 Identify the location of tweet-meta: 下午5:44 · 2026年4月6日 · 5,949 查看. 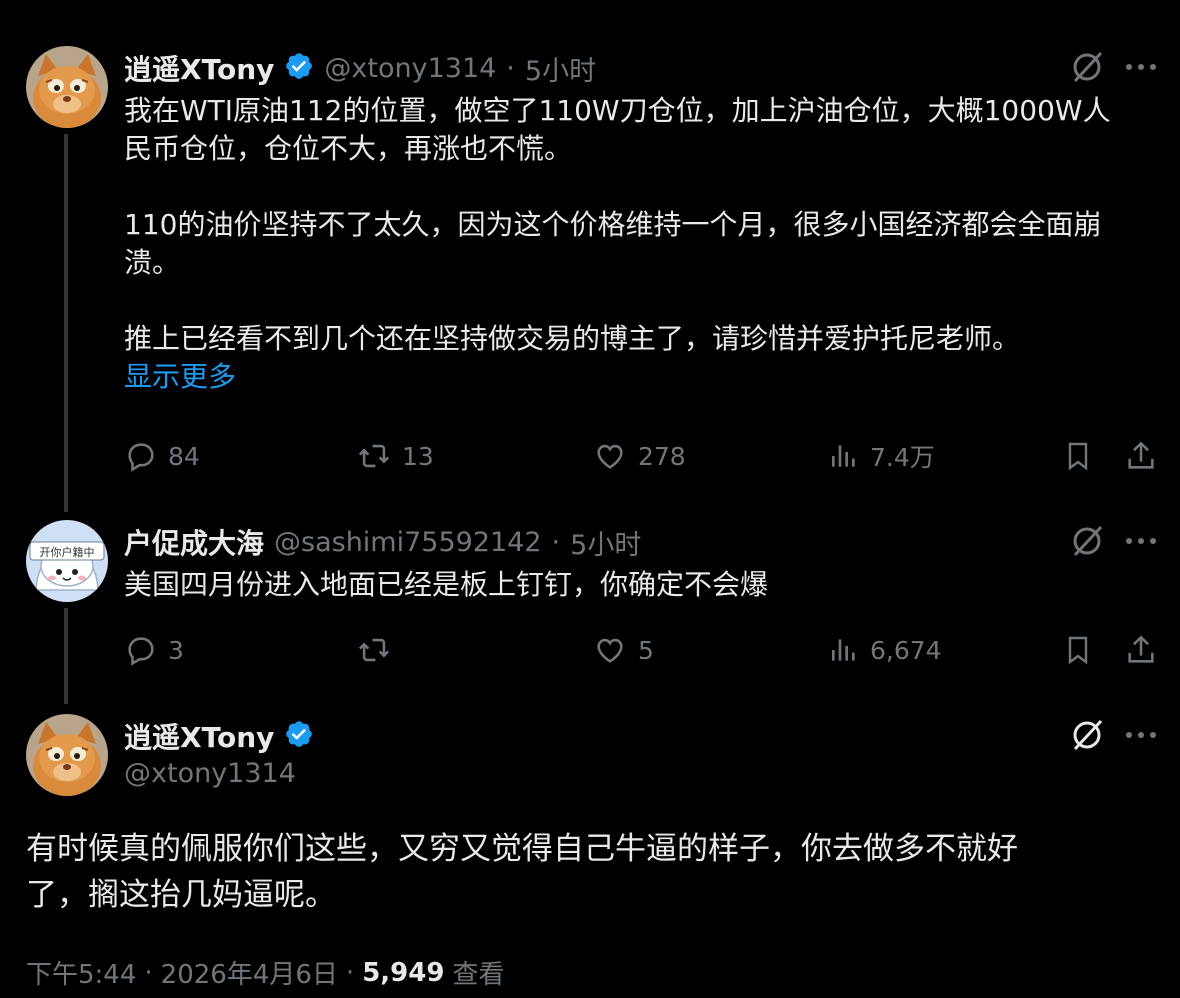
(265, 972).